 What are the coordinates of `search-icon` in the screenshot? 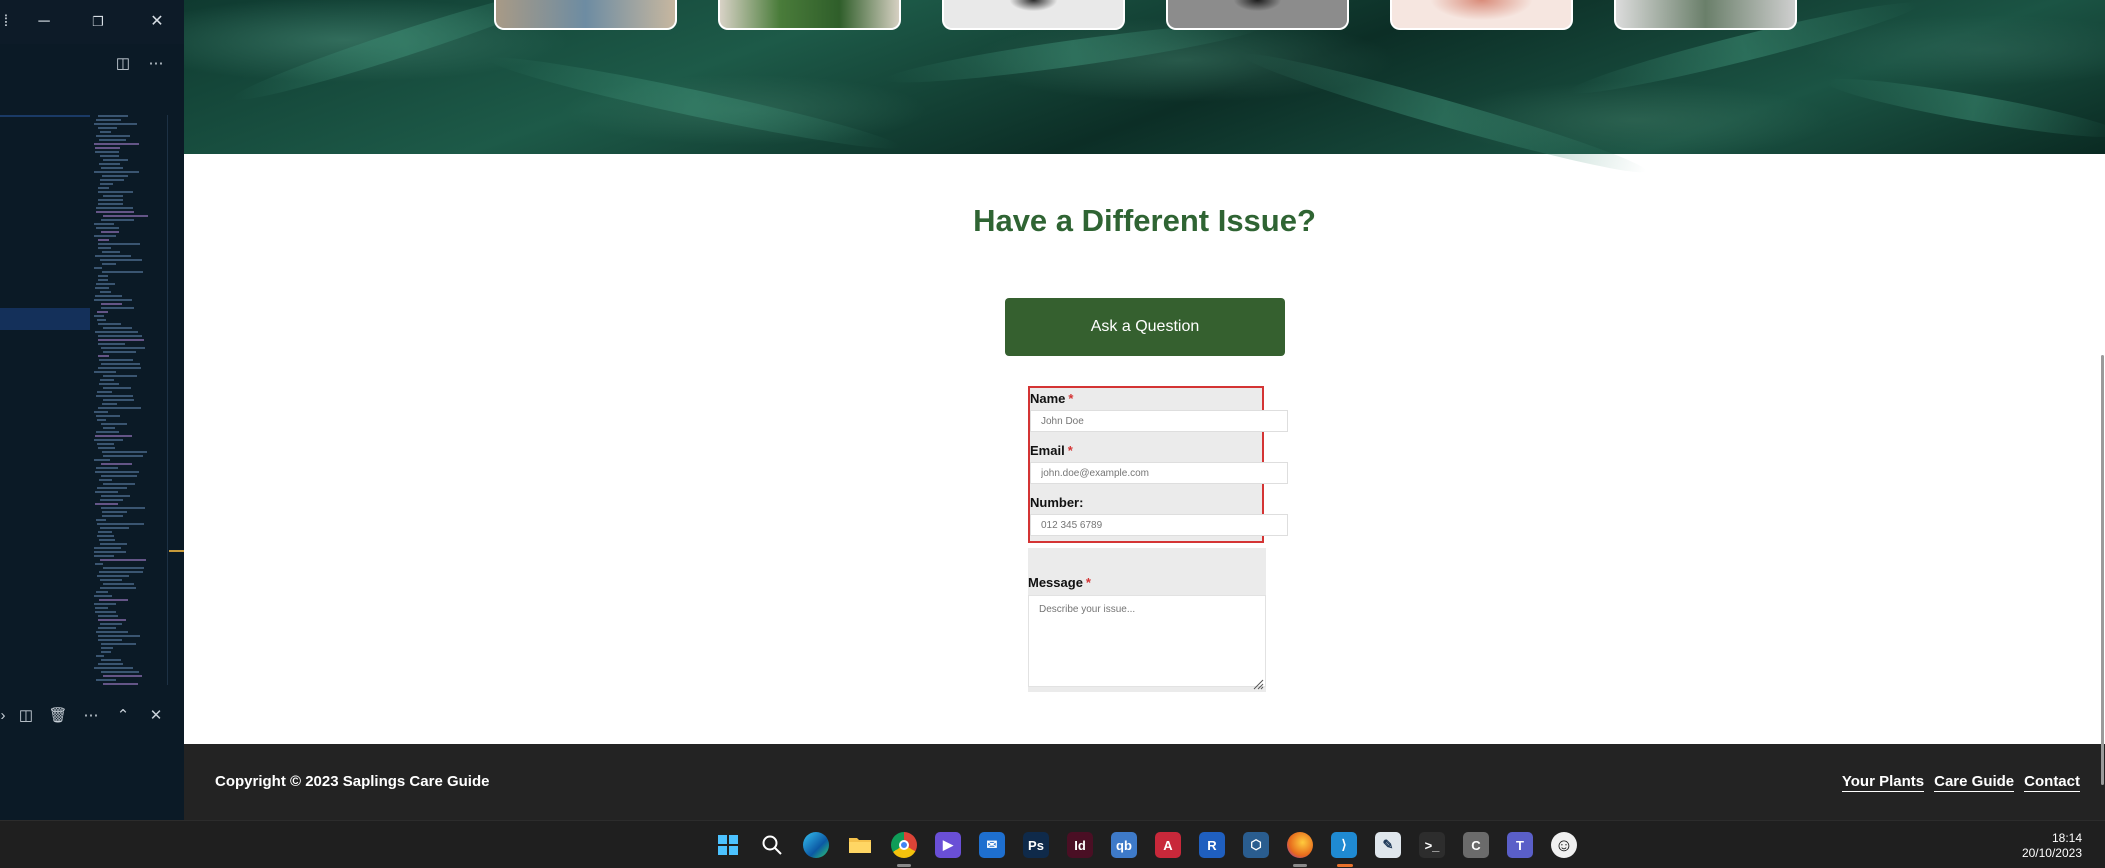 It's located at (772, 845).